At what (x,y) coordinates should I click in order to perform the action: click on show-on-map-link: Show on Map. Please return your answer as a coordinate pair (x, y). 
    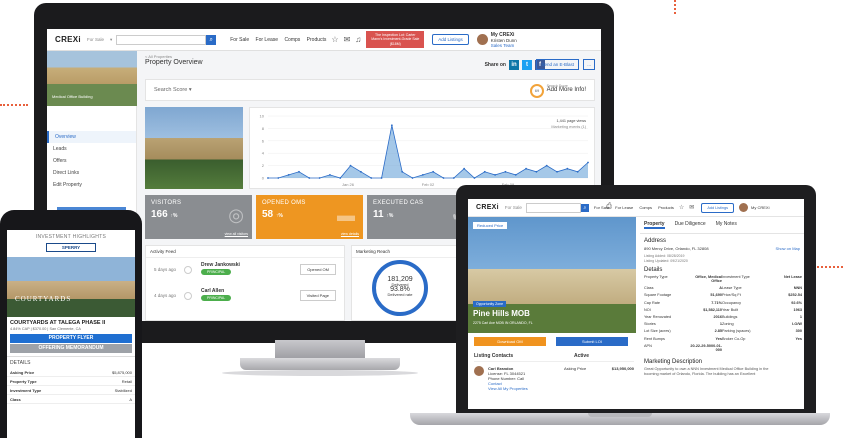
    Looking at the image, I should click on (788, 248).